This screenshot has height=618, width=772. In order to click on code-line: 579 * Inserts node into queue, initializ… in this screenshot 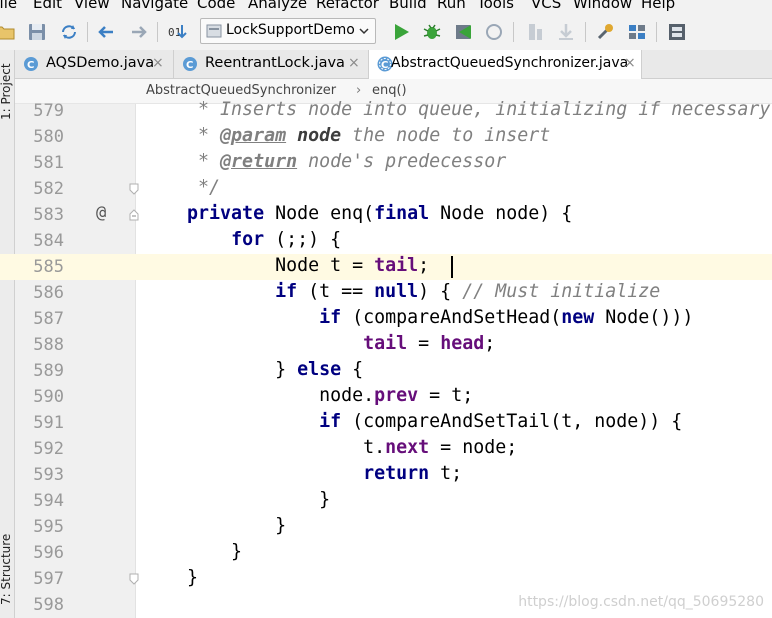, I will do `click(386, 111)`.